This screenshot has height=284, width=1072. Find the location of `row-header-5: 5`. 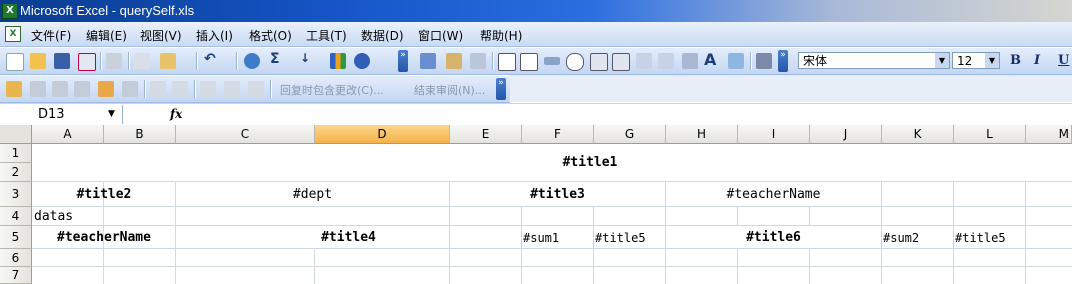

row-header-5: 5 is located at coordinates (16, 237).